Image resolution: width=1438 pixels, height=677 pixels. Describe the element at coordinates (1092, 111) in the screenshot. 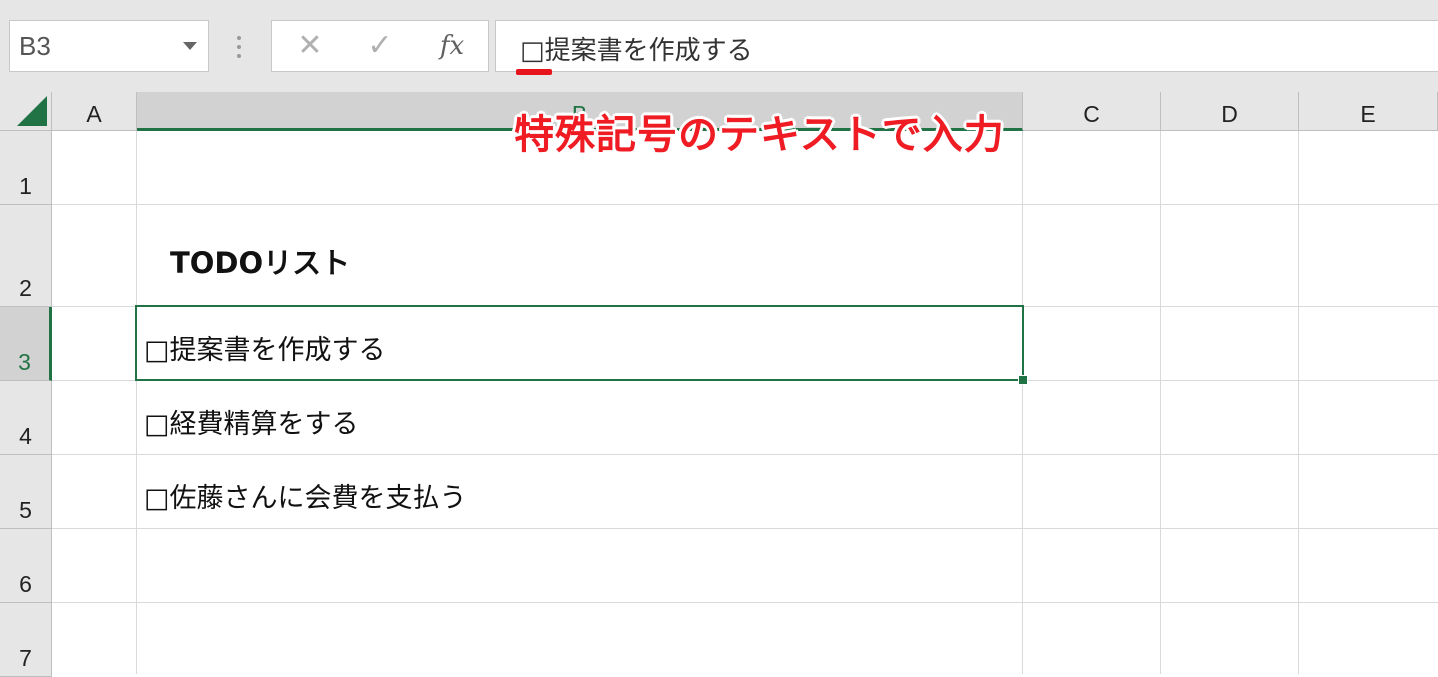

I see `column-header-c: C` at that location.